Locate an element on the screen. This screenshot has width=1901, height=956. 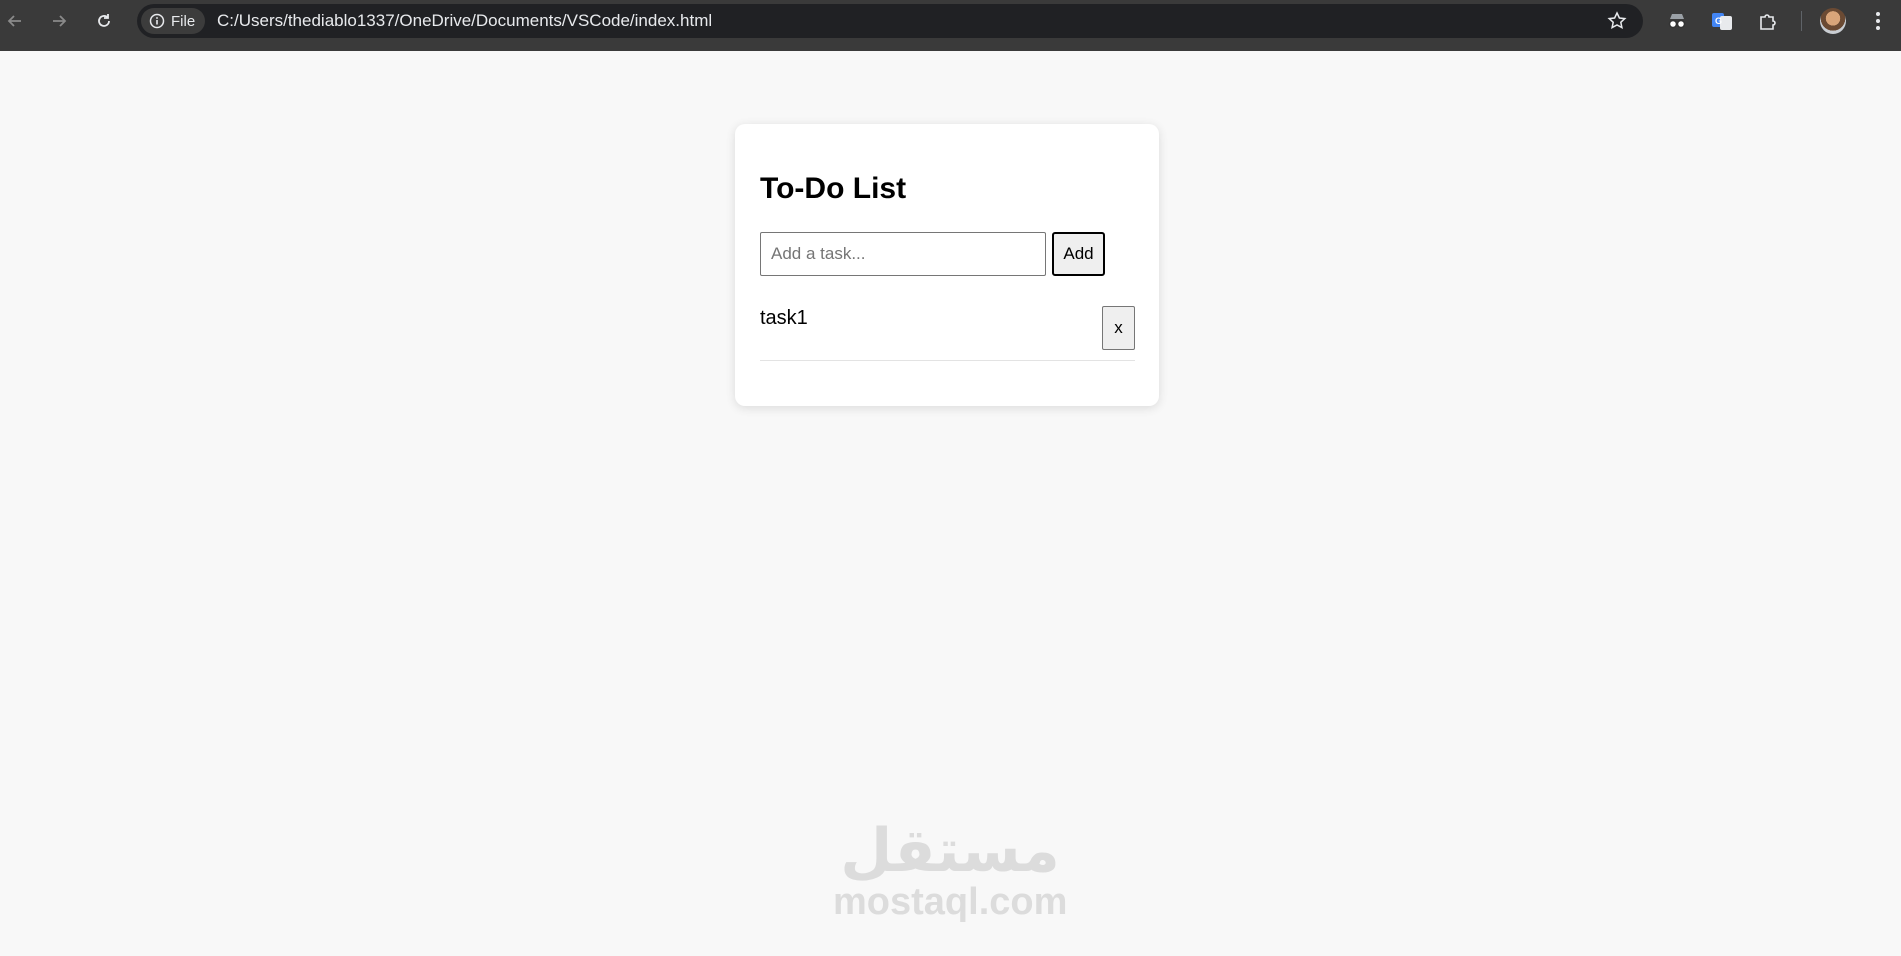
reload-button is located at coordinates (104, 21).